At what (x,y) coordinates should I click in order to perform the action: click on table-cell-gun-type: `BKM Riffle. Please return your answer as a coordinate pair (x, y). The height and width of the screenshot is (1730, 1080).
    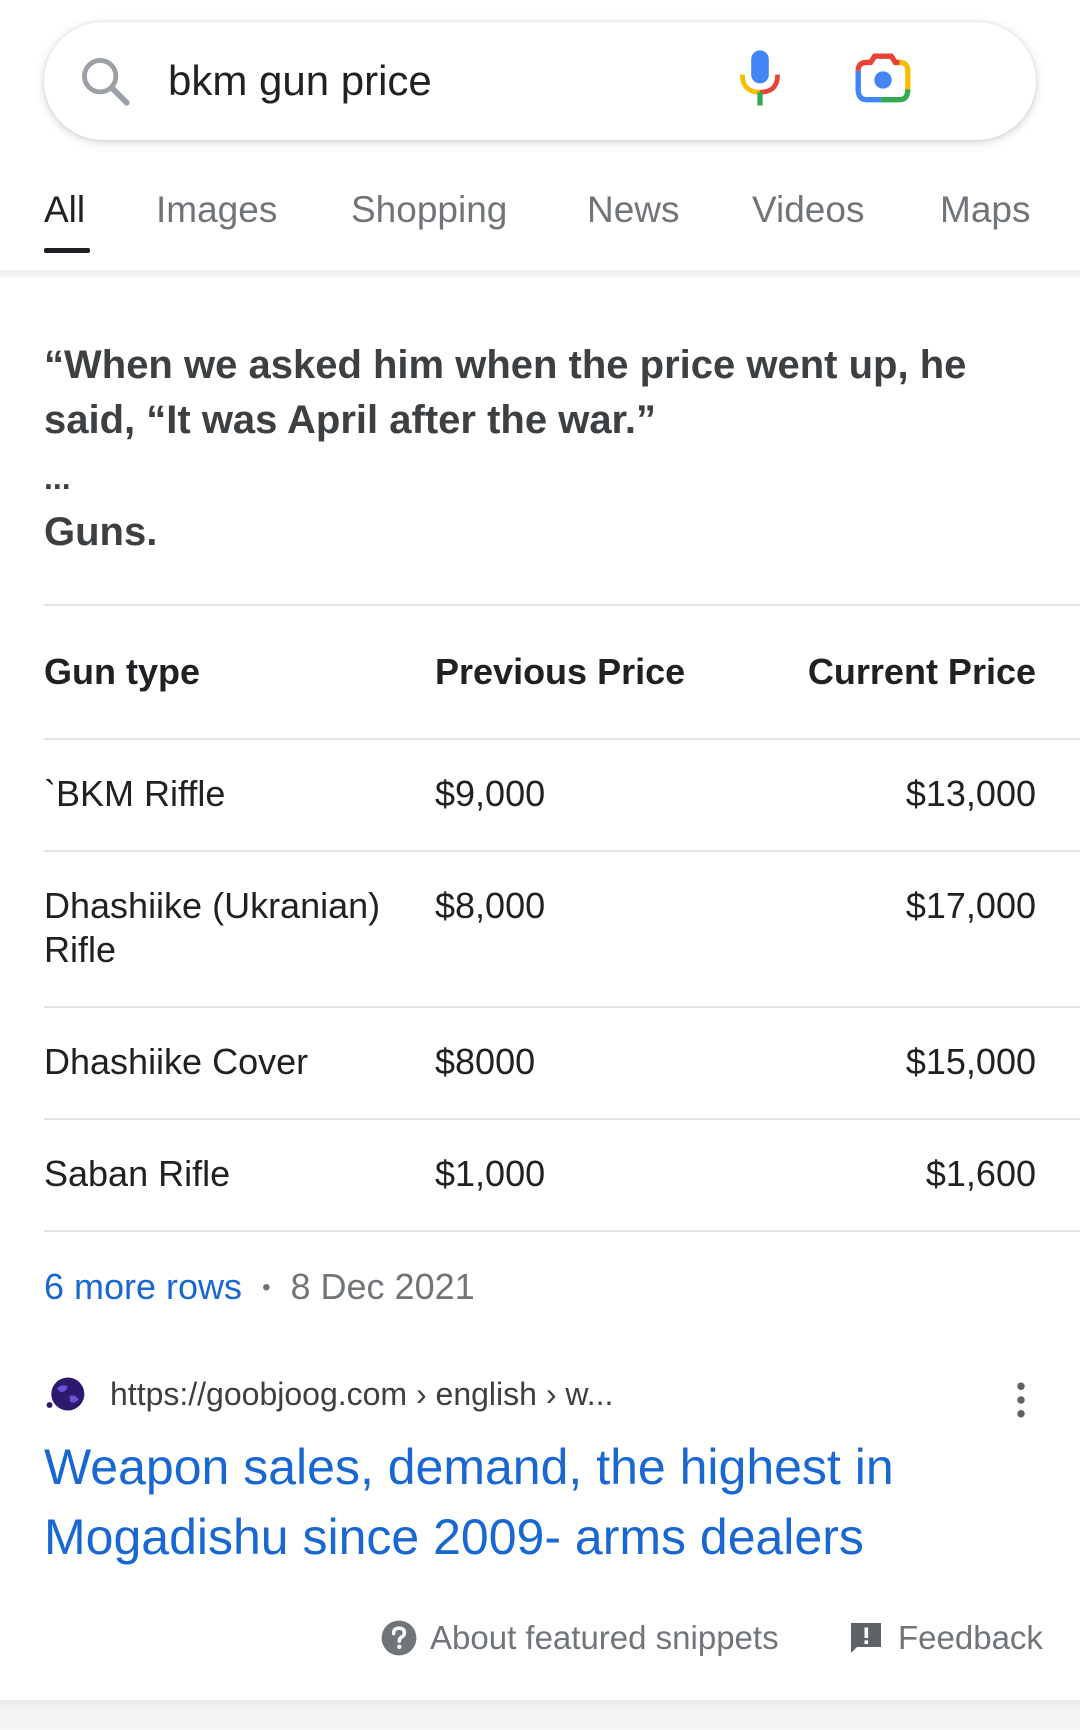
    Looking at the image, I should click on (135, 793).